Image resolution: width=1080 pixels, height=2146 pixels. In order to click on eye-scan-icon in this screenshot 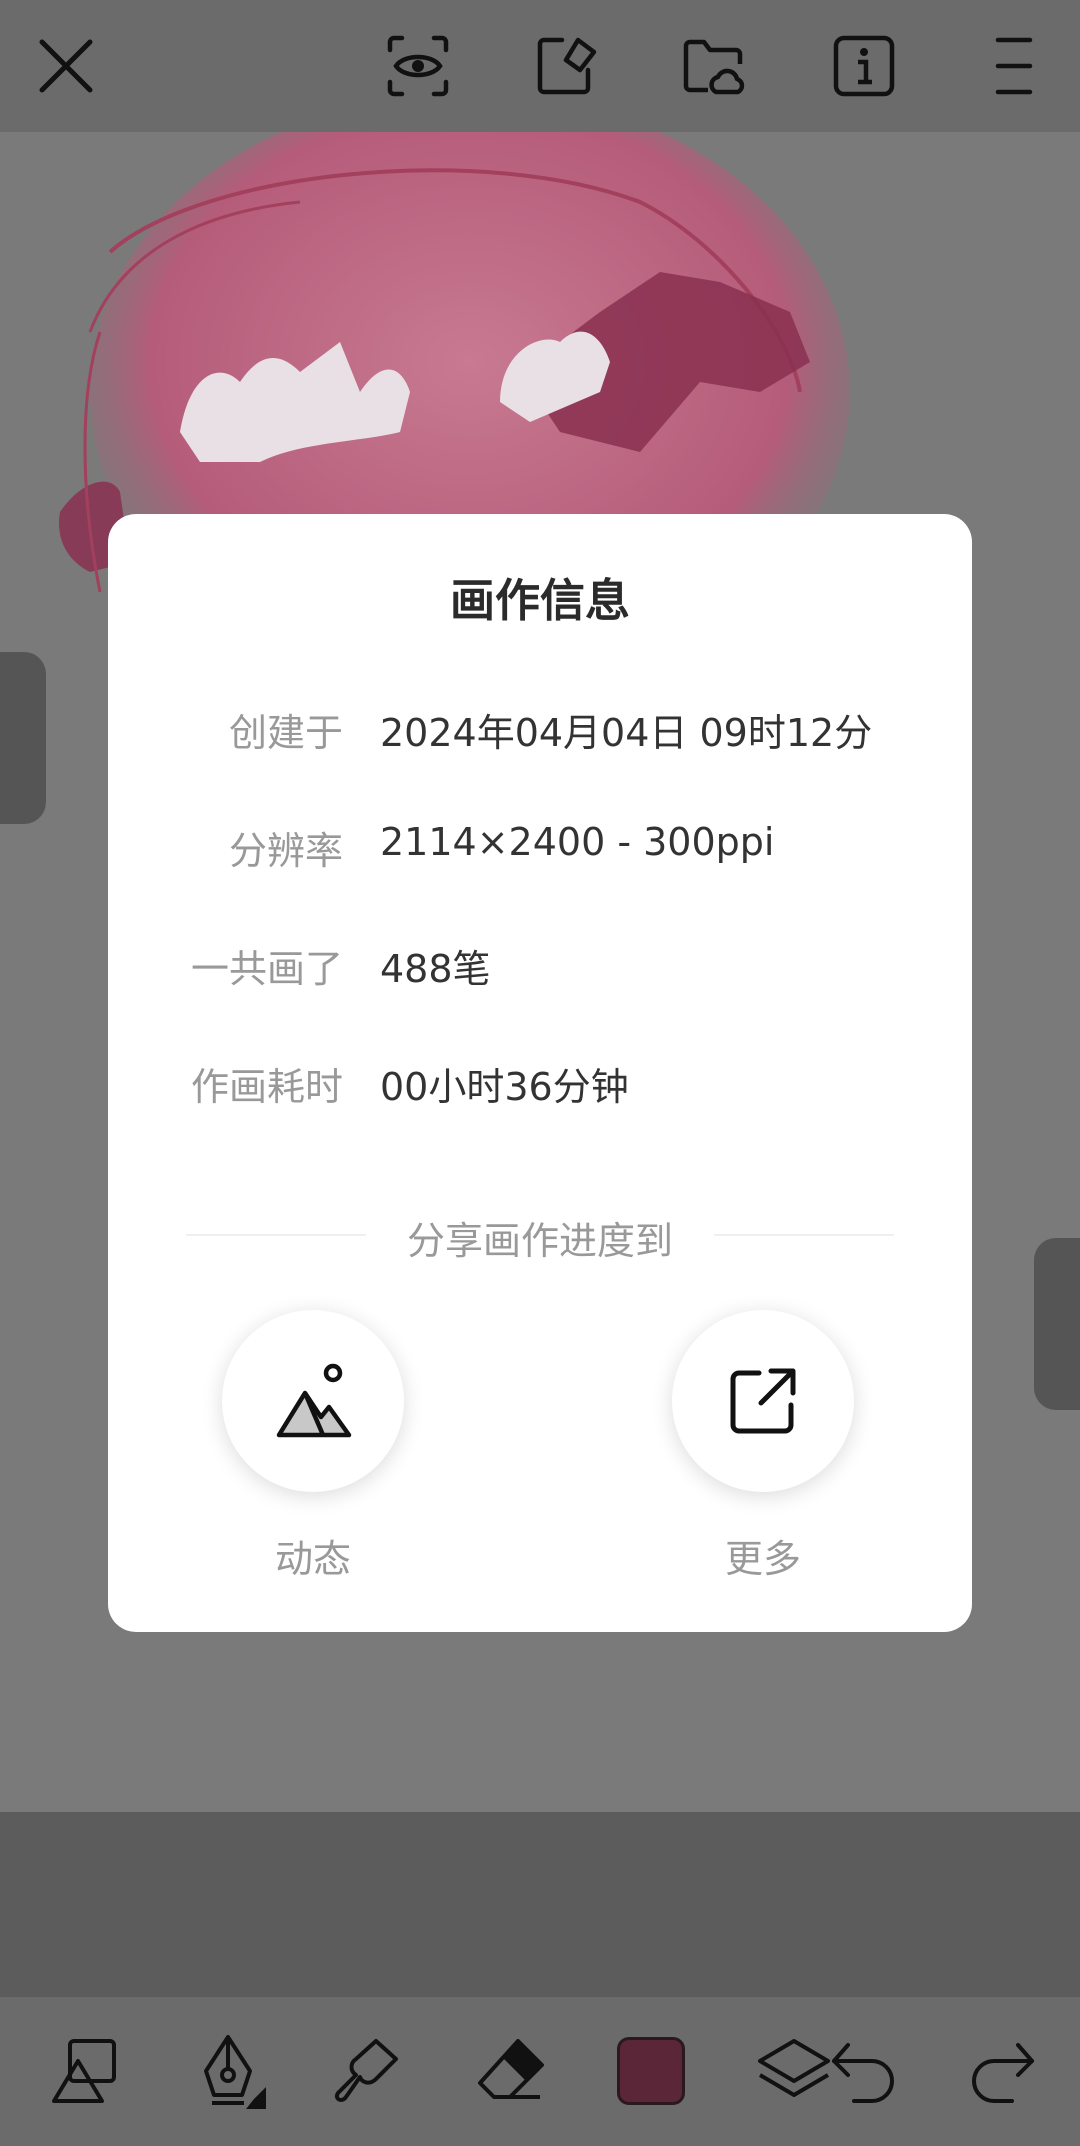, I will do `click(418, 66)`.